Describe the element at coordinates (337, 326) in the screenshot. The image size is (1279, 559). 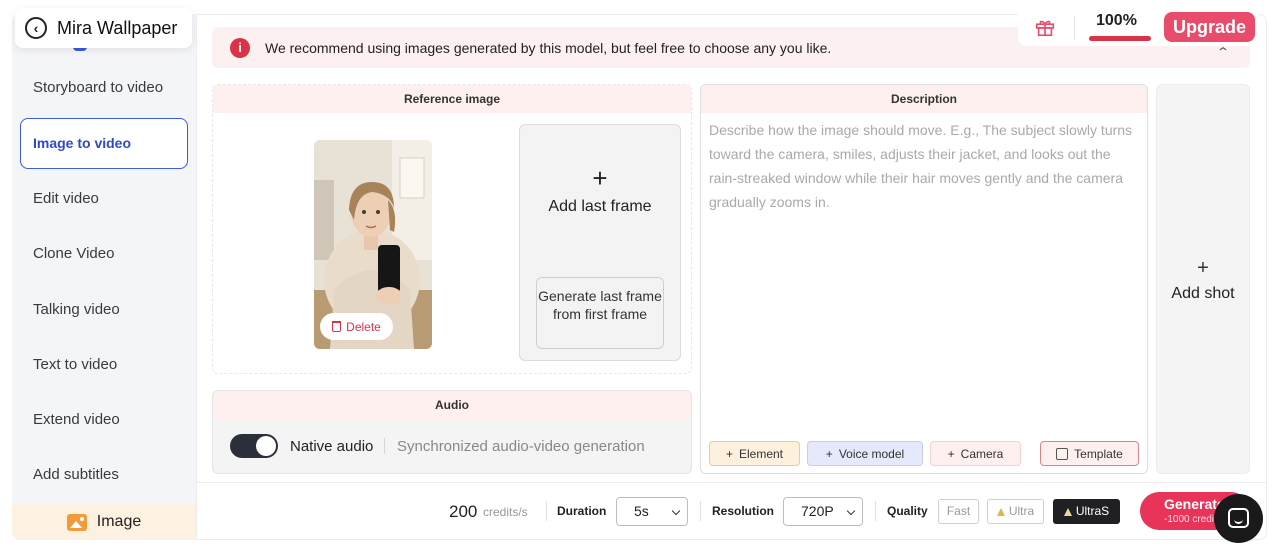
I see `trash-icon` at that location.